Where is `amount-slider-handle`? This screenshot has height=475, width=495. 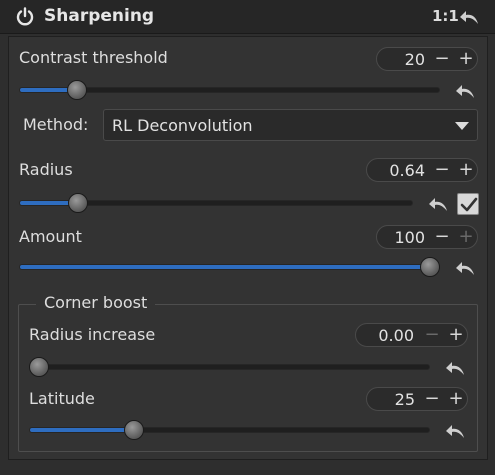
amount-slider-handle is located at coordinates (430, 267).